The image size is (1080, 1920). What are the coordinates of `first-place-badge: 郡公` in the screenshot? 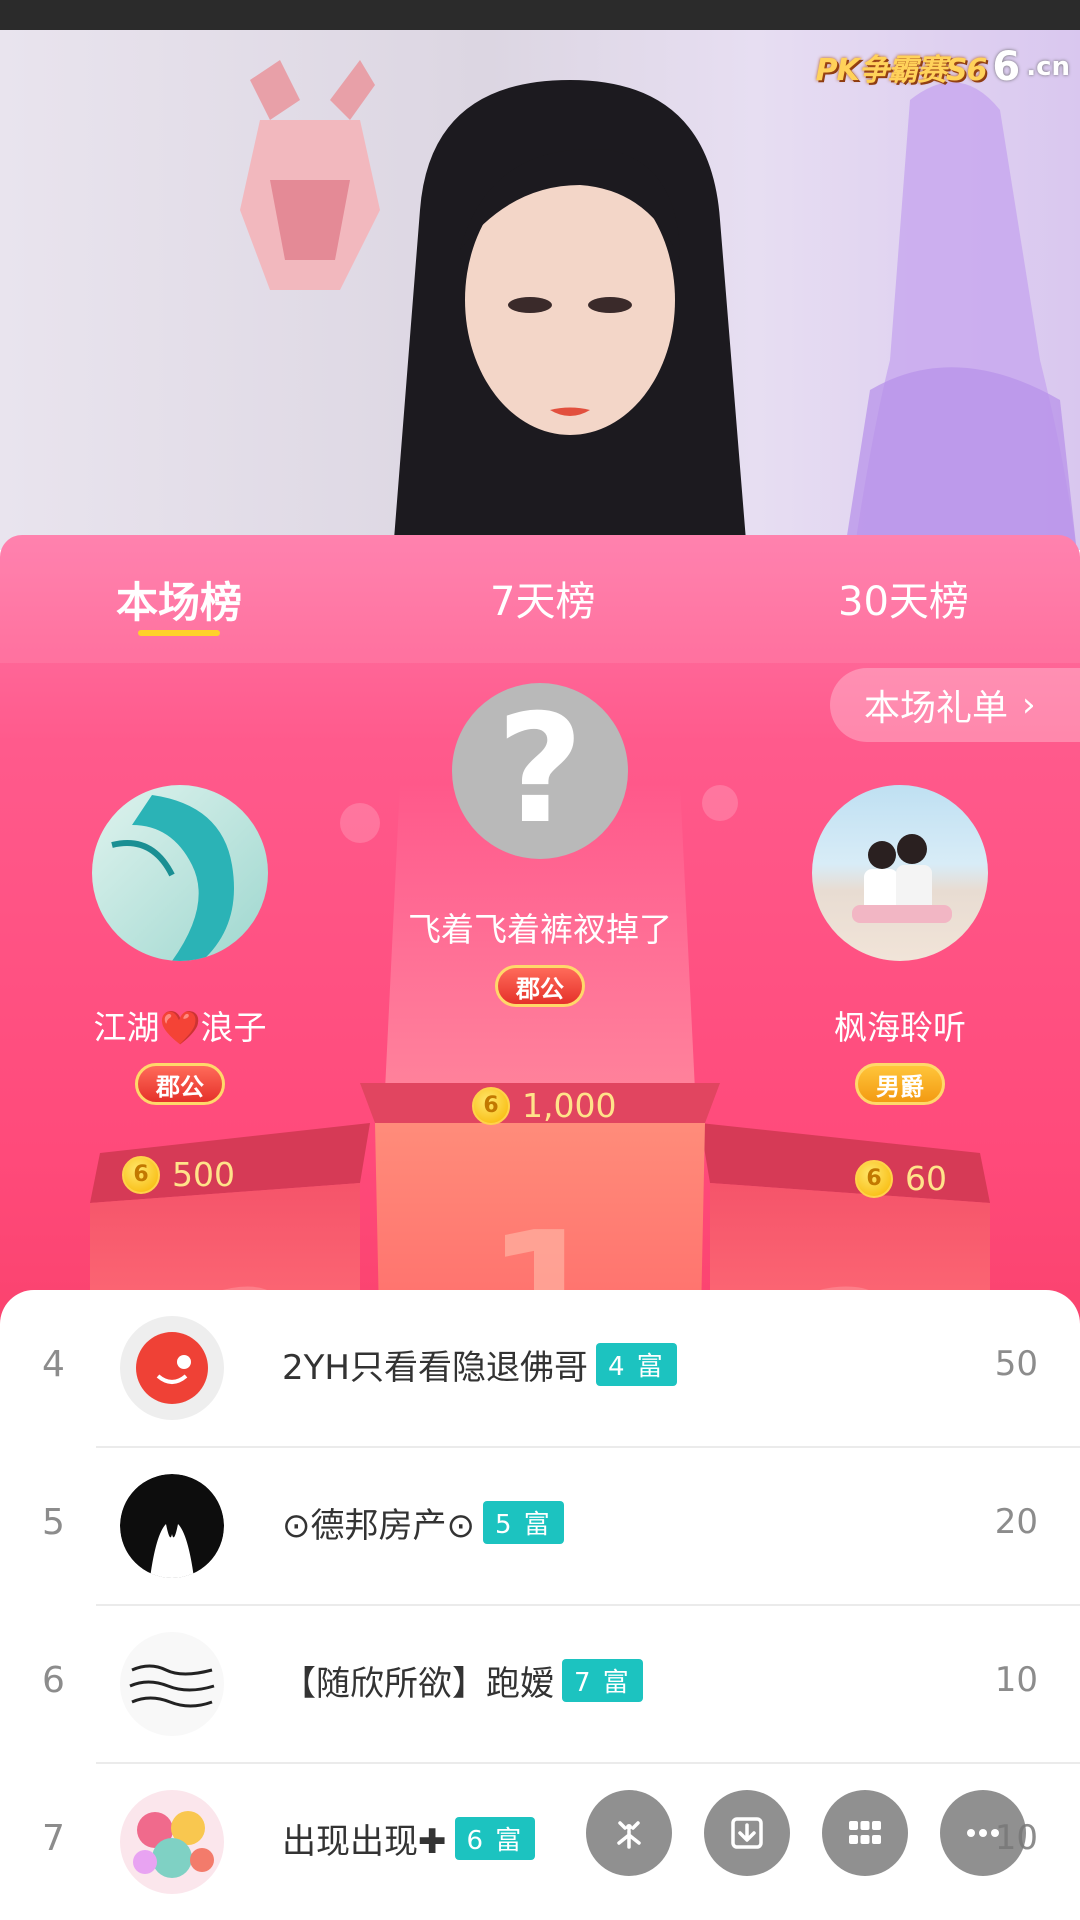 It's located at (540, 986).